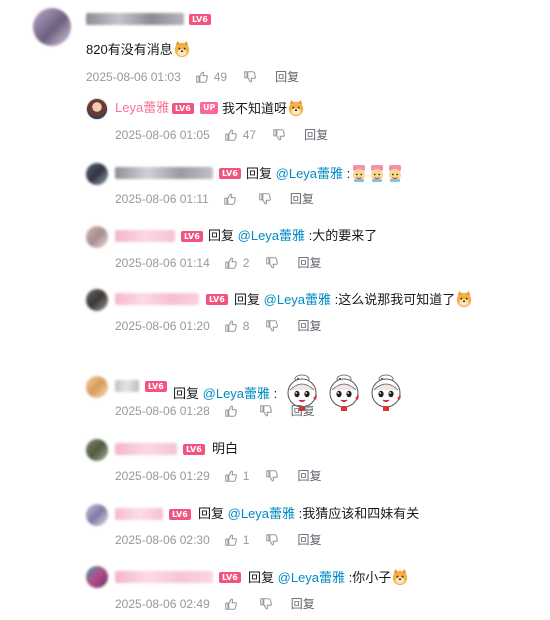 The image size is (550, 620). I want to click on comment-text: 回复 @Leya蕾雅 :这么说那我可知道了, so click(353, 299).